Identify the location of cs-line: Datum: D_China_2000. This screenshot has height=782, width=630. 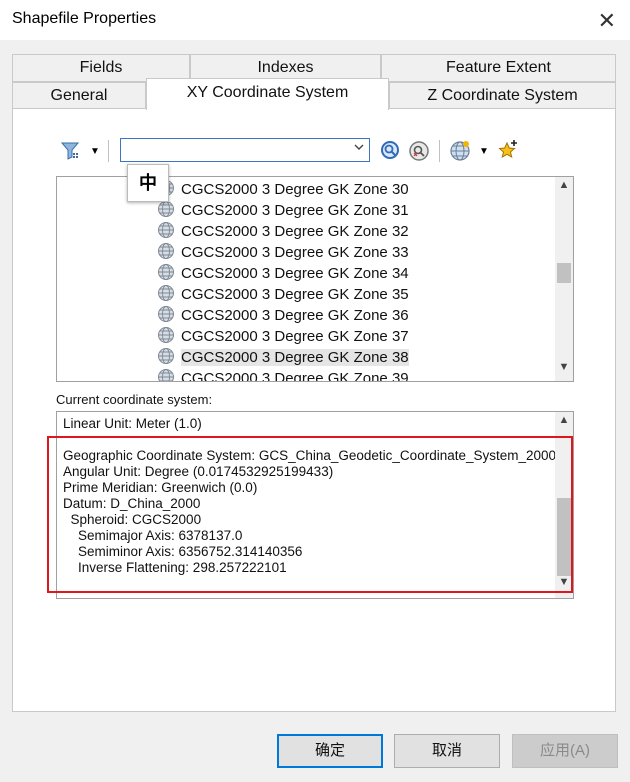
(132, 503).